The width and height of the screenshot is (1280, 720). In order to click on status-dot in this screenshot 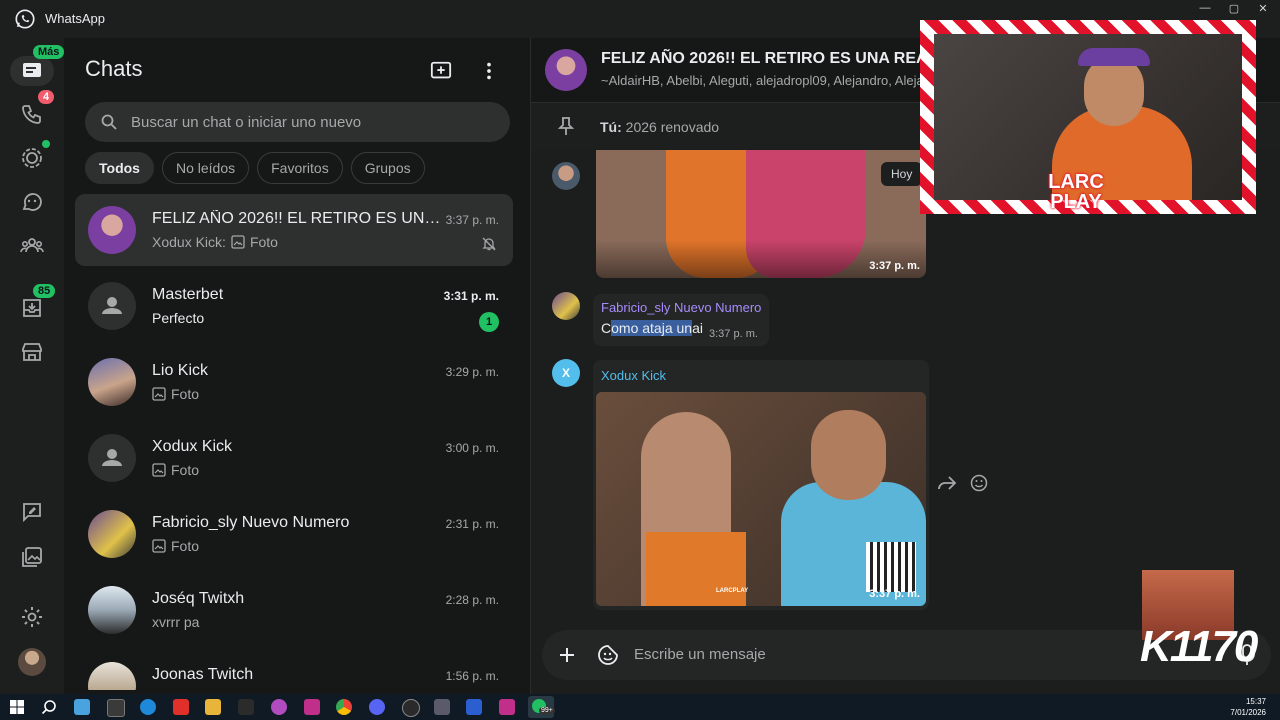, I will do `click(46, 144)`.